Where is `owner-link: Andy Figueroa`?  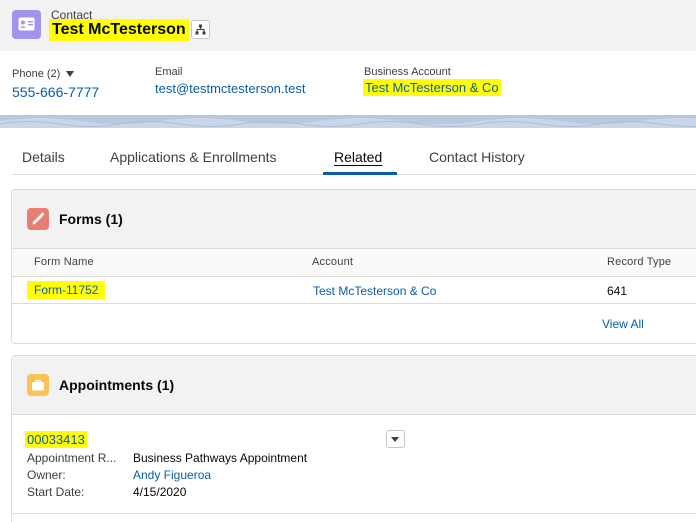 owner-link: Andy Figueroa is located at coordinates (172, 475).